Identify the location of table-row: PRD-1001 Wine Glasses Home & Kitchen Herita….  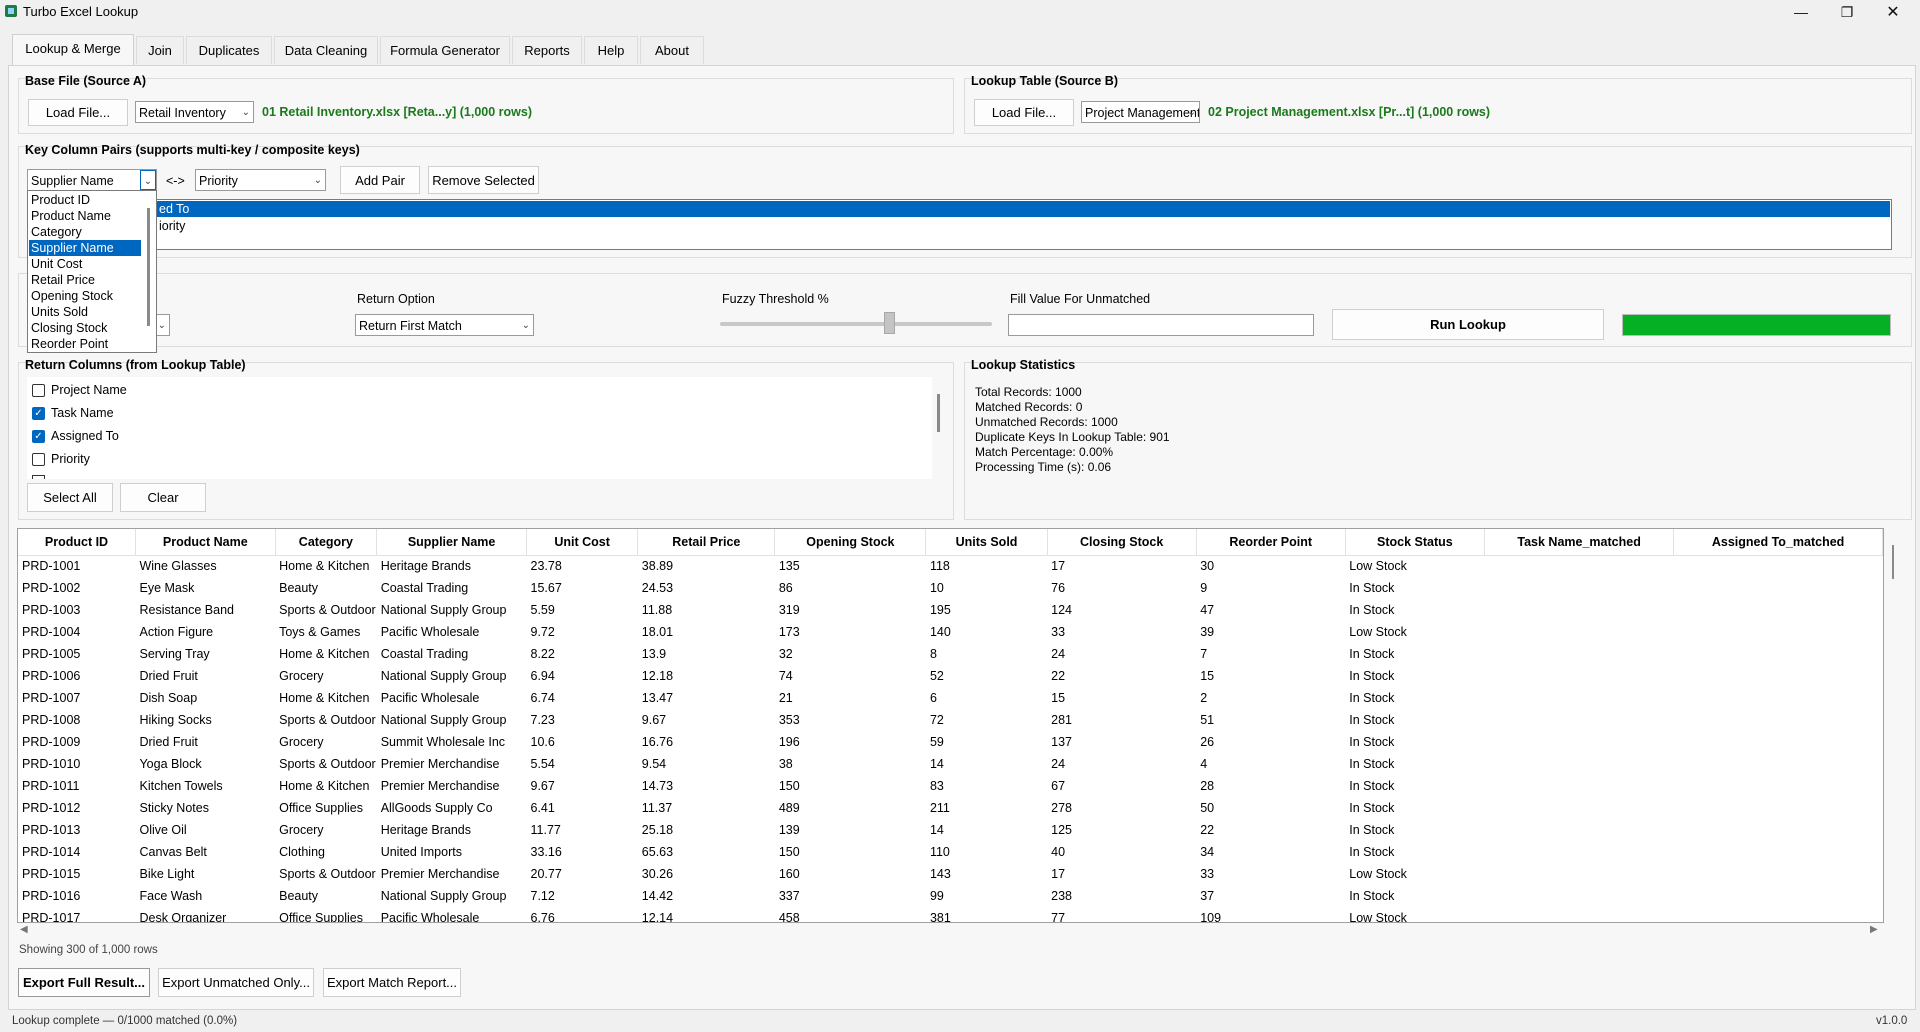
(950, 566).